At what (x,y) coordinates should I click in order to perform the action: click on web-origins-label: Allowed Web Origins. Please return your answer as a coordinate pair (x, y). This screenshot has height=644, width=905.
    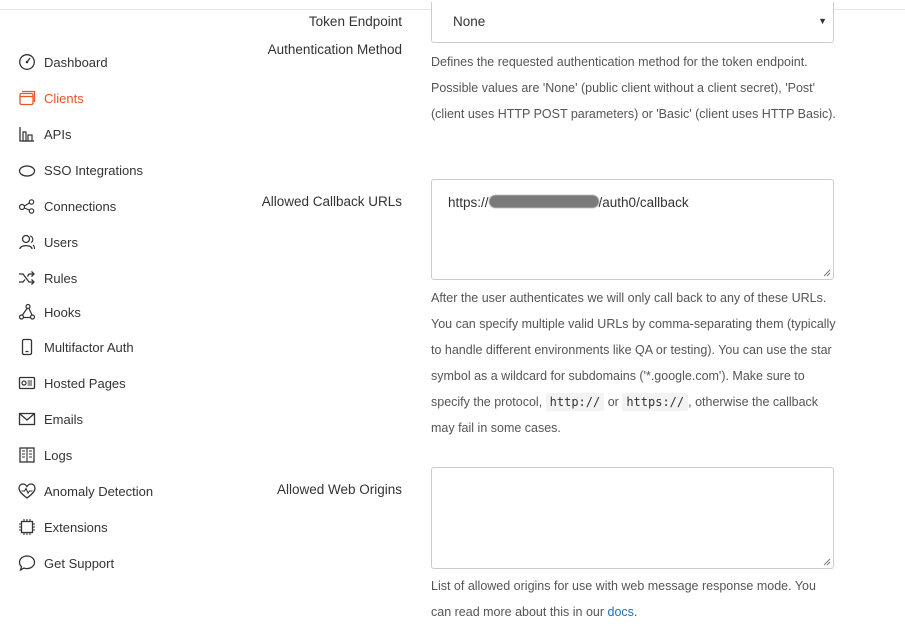
    Looking at the image, I should click on (339, 489).